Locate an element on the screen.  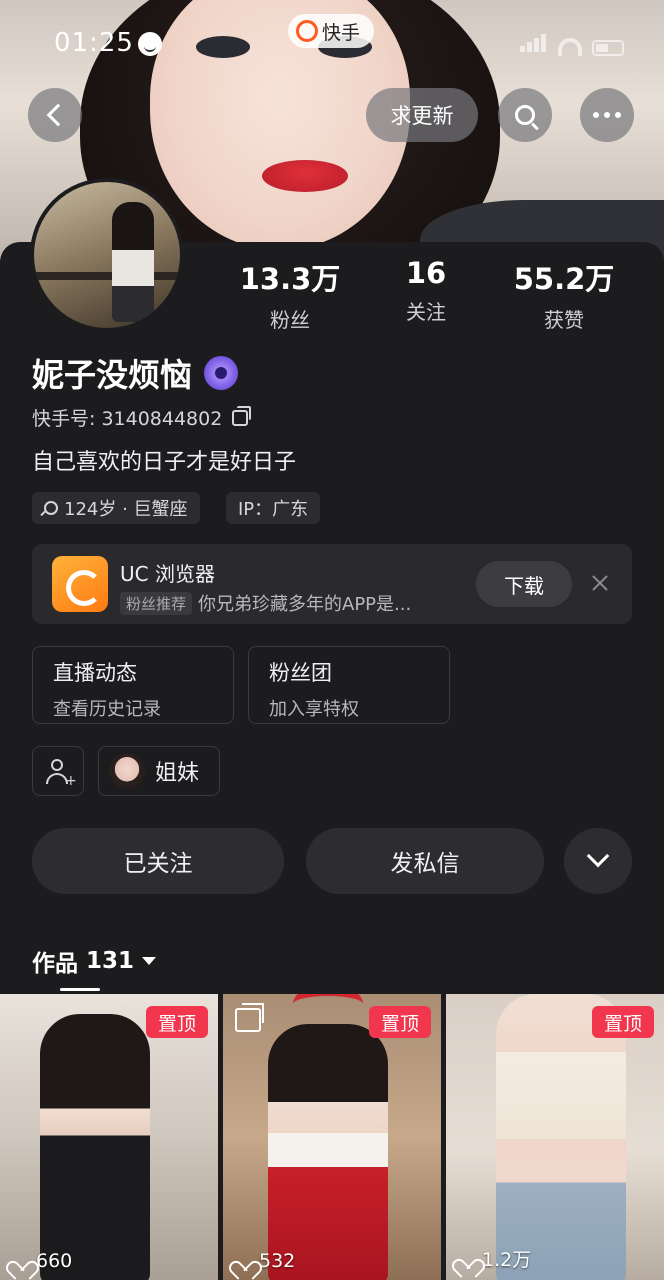
like-count: 1.2万 is located at coordinates (494, 1258).